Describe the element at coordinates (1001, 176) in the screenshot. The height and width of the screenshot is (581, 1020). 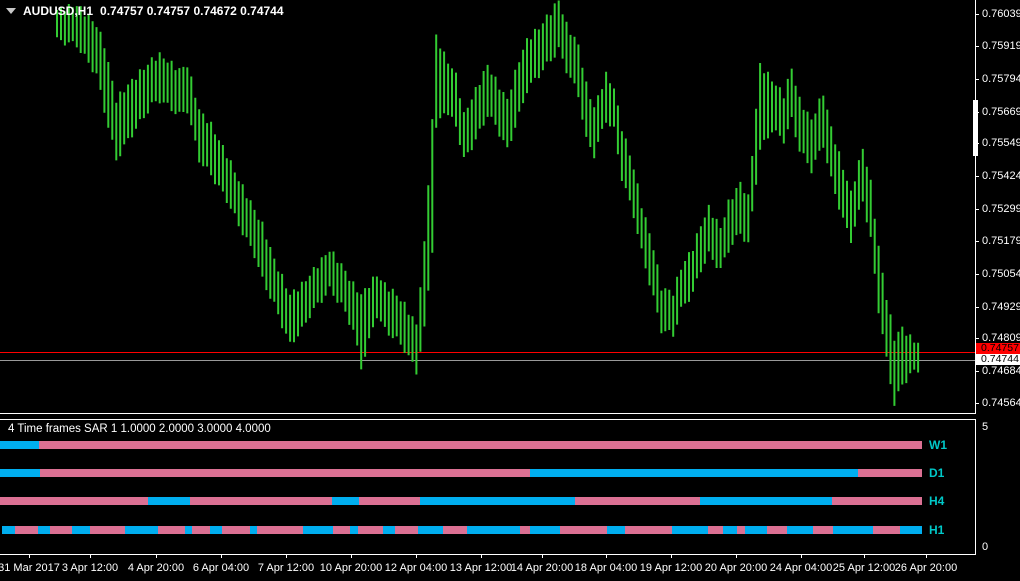
I see `price-axis-label: 0.75424` at that location.